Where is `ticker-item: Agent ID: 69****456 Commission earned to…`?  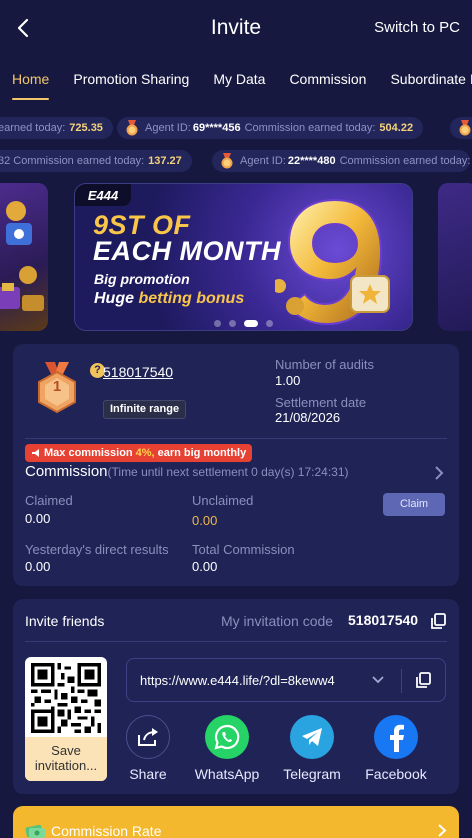 ticker-item: Agent ID: 69****456 Commission earned to… is located at coordinates (270, 128).